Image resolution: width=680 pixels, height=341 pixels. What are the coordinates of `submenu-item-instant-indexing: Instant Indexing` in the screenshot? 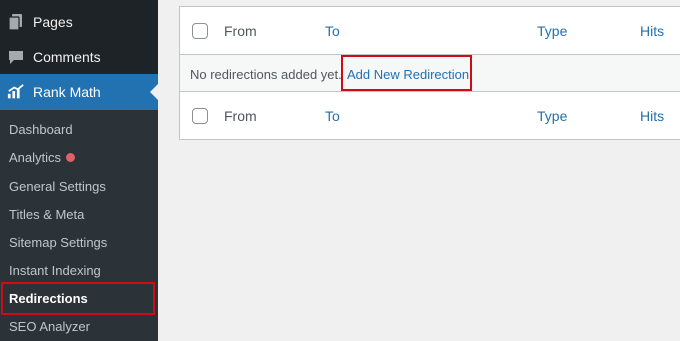 It's located at (79, 270).